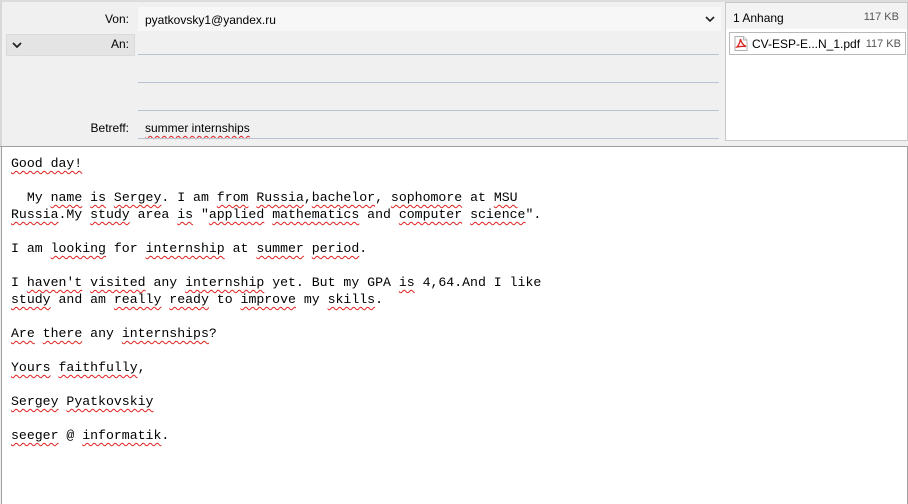 The width and height of the screenshot is (908, 504). What do you see at coordinates (428, 82) in the screenshot?
I see `recipient-row-2-underline` at bounding box center [428, 82].